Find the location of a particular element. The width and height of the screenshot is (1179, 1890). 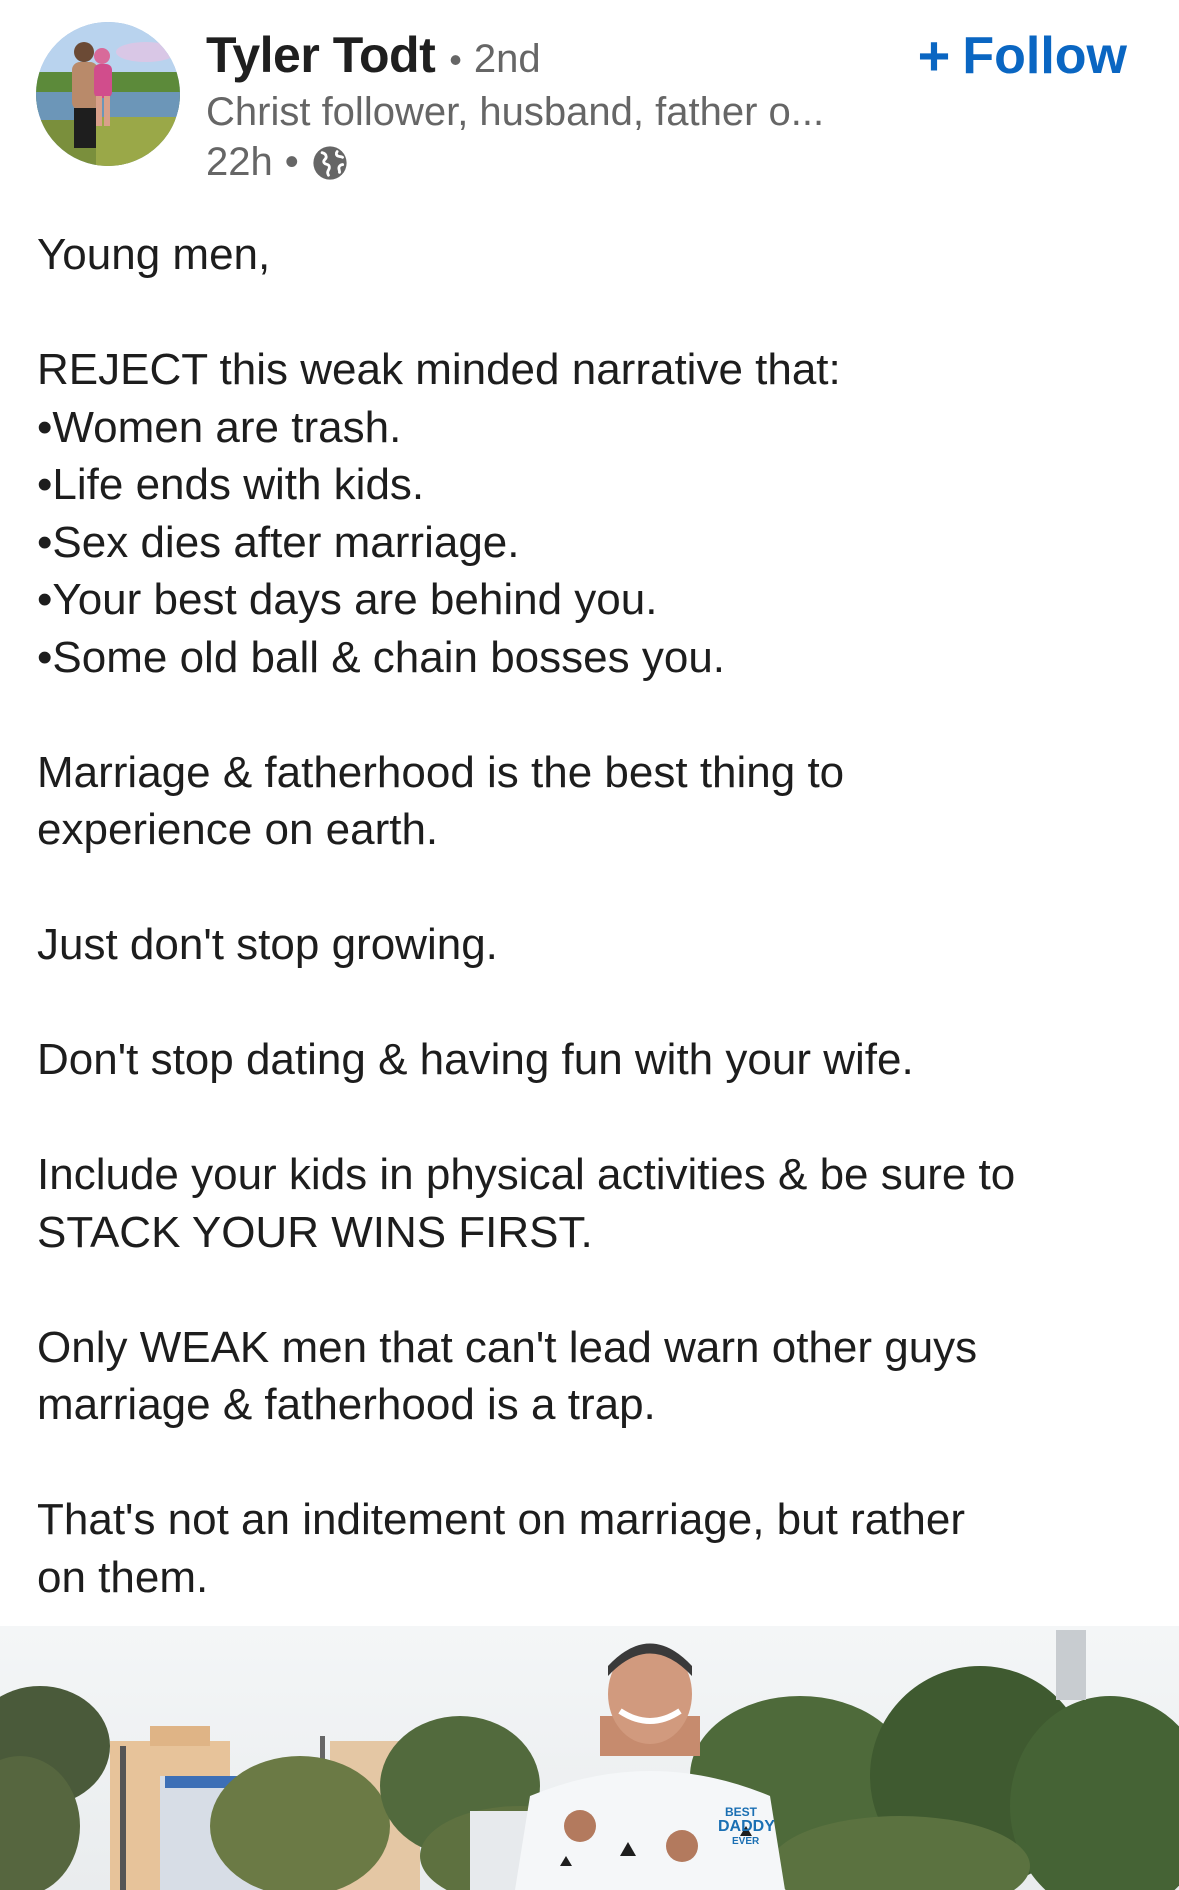

post-line: •Your best days are behind you. is located at coordinates (347, 599).